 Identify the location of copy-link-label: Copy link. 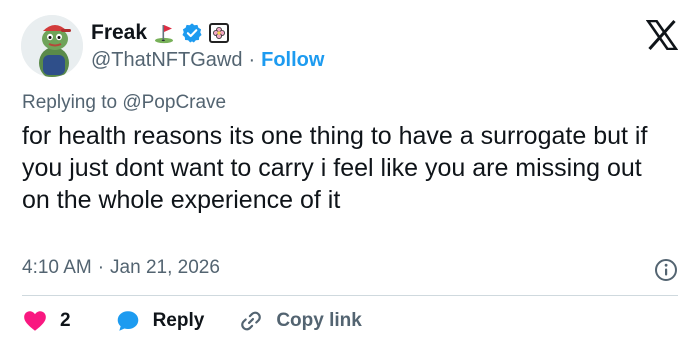
(319, 320).